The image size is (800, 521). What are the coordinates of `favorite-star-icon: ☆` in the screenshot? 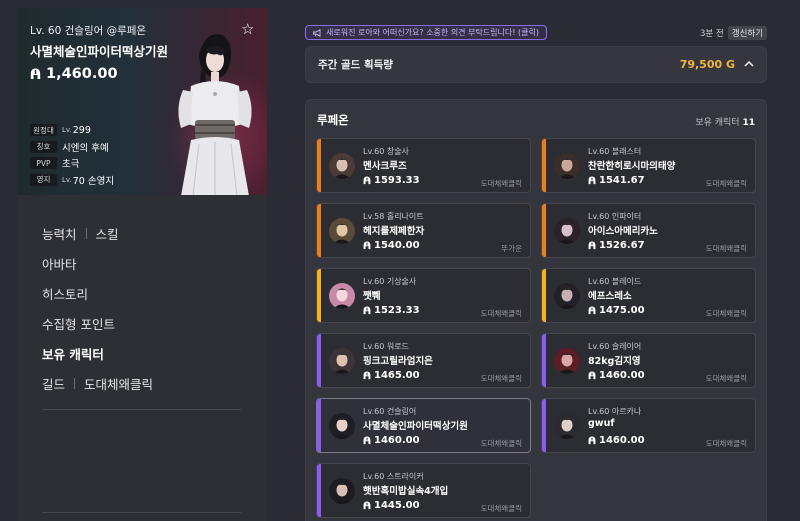 It's located at (247, 29).